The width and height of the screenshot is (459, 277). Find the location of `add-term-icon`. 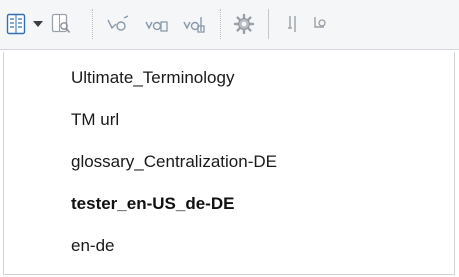

add-term-icon is located at coordinates (118, 24).